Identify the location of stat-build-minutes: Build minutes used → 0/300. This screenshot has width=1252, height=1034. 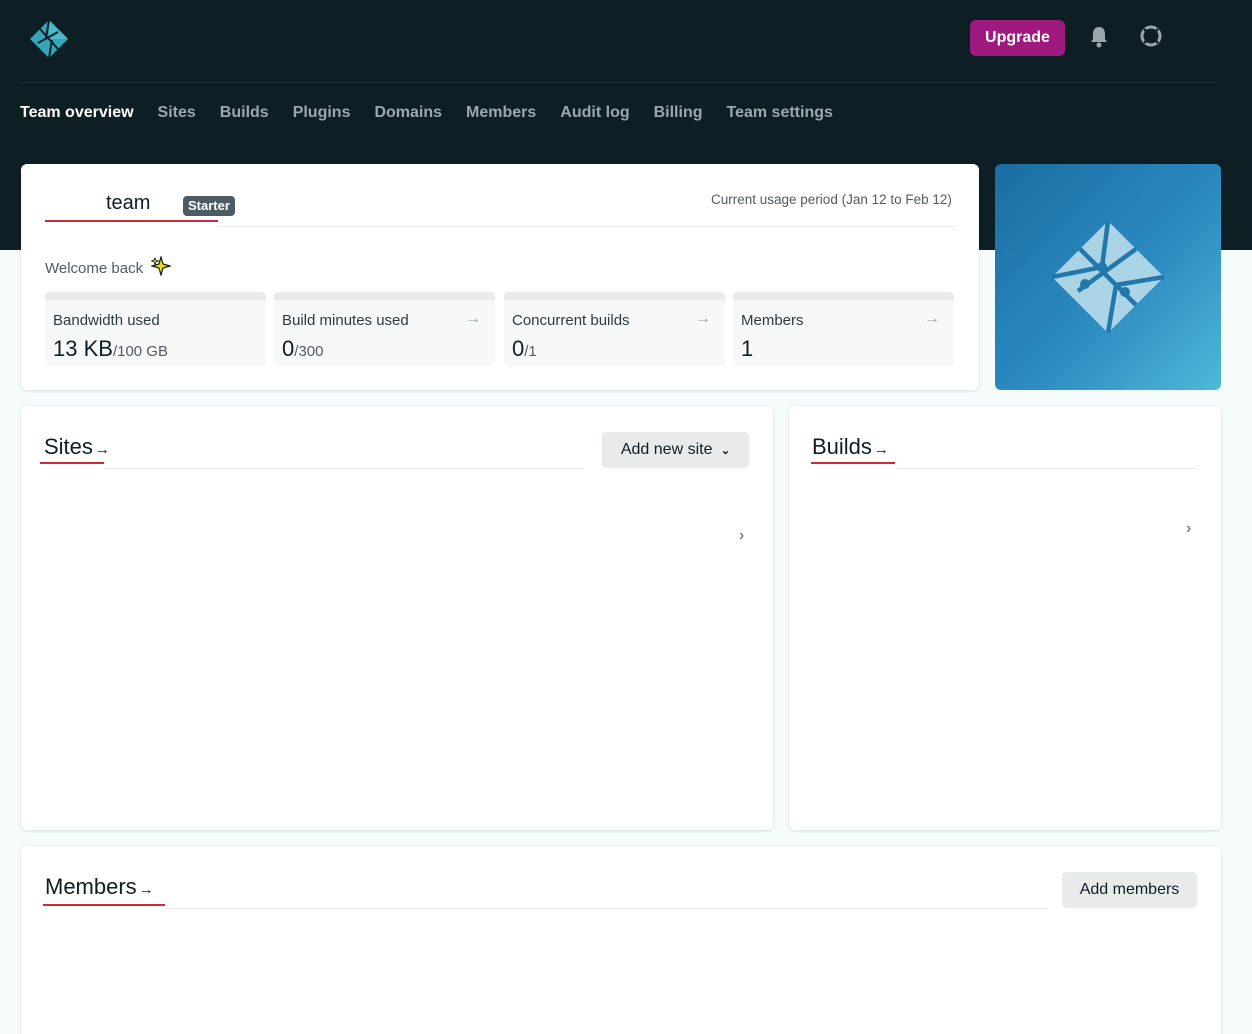
(384, 329).